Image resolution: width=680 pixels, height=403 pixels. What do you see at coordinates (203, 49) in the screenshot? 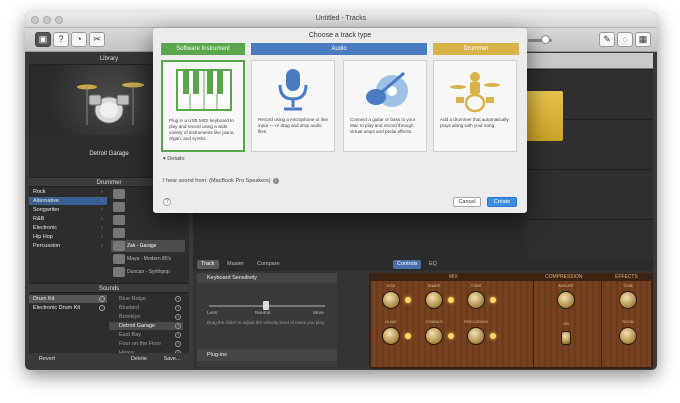
I see `software-instrument-header: Software Instrument` at bounding box center [203, 49].